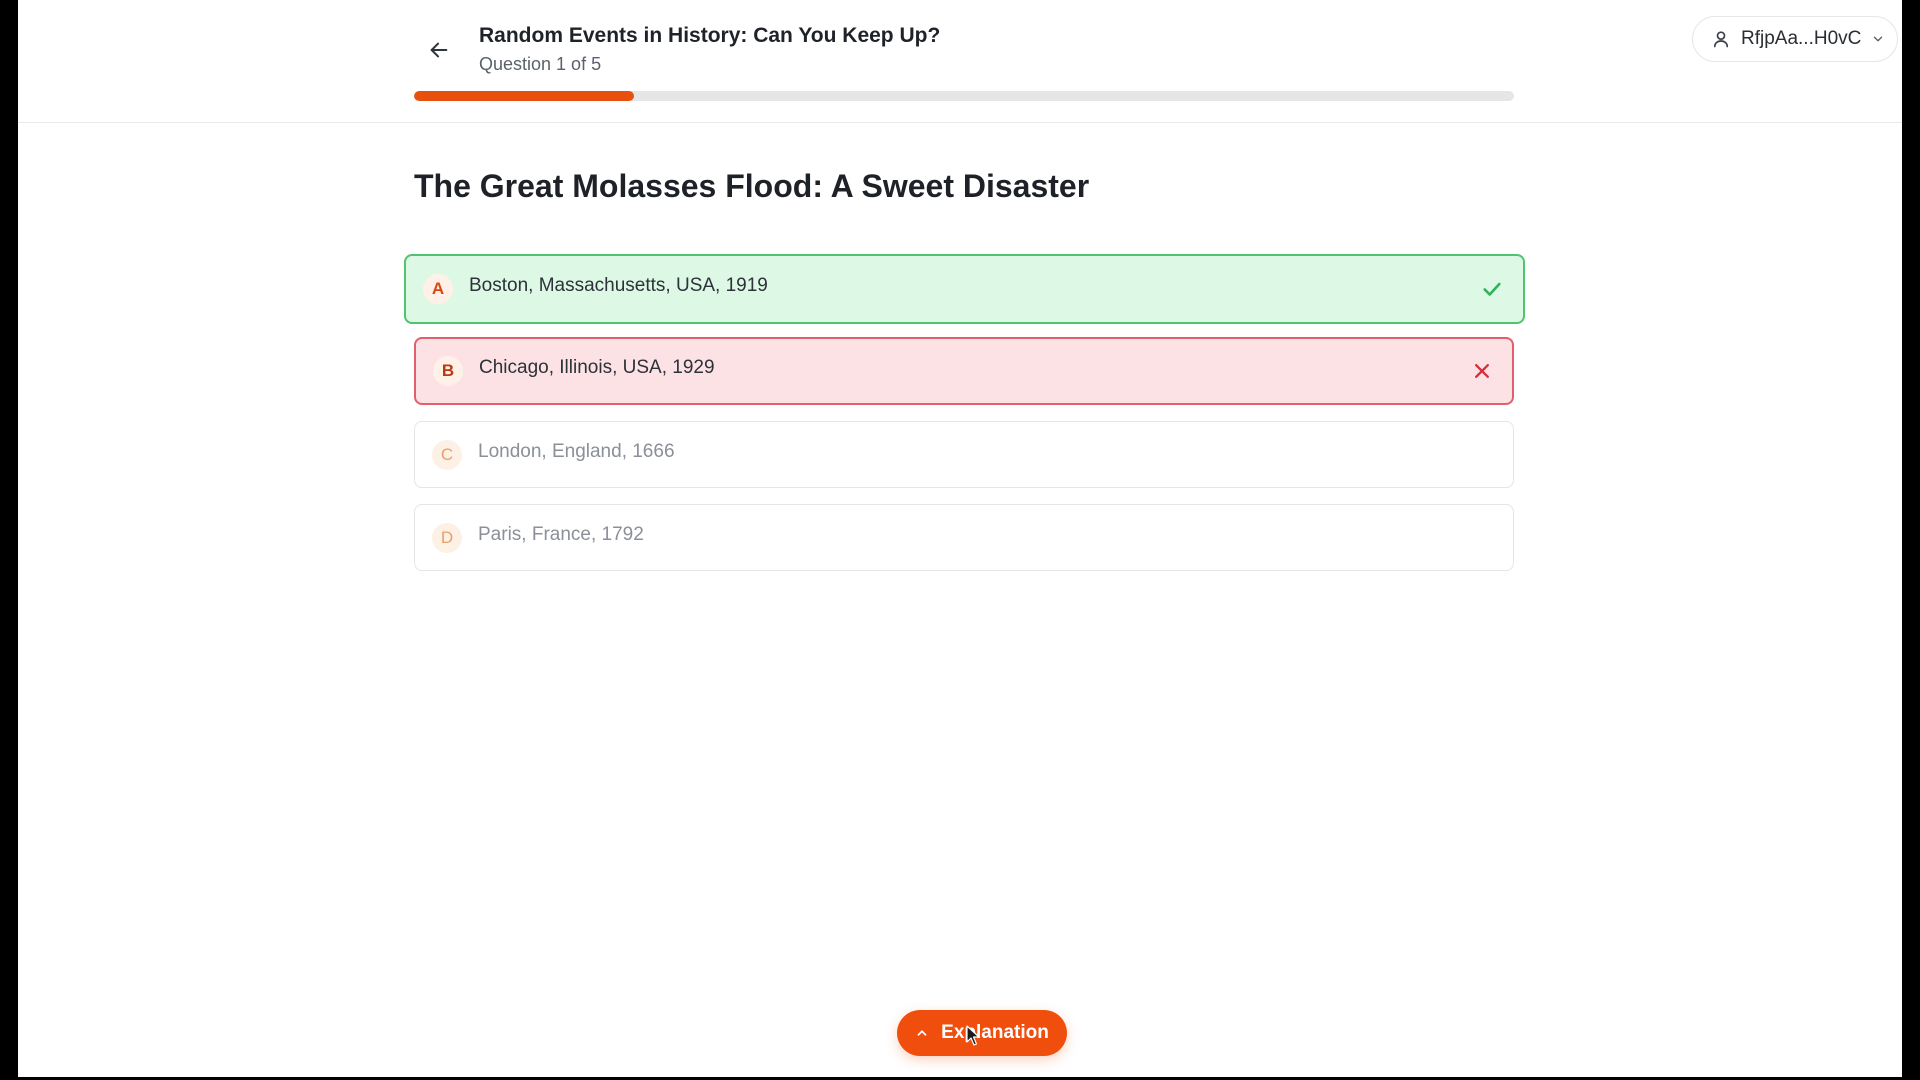 This screenshot has height=1080, width=1920. Describe the element at coordinates (576, 451) in the screenshot. I see `option-text: London, England, 1666` at that location.